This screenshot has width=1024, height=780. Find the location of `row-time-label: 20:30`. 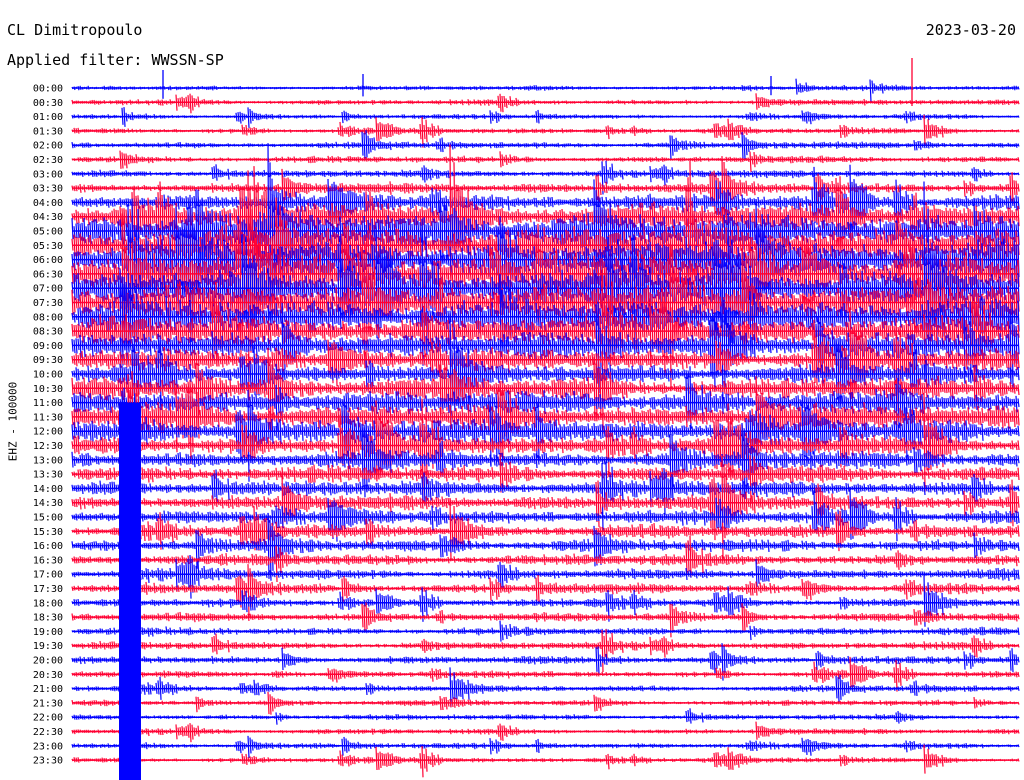

row-time-label: 20:30 is located at coordinates (48, 675).